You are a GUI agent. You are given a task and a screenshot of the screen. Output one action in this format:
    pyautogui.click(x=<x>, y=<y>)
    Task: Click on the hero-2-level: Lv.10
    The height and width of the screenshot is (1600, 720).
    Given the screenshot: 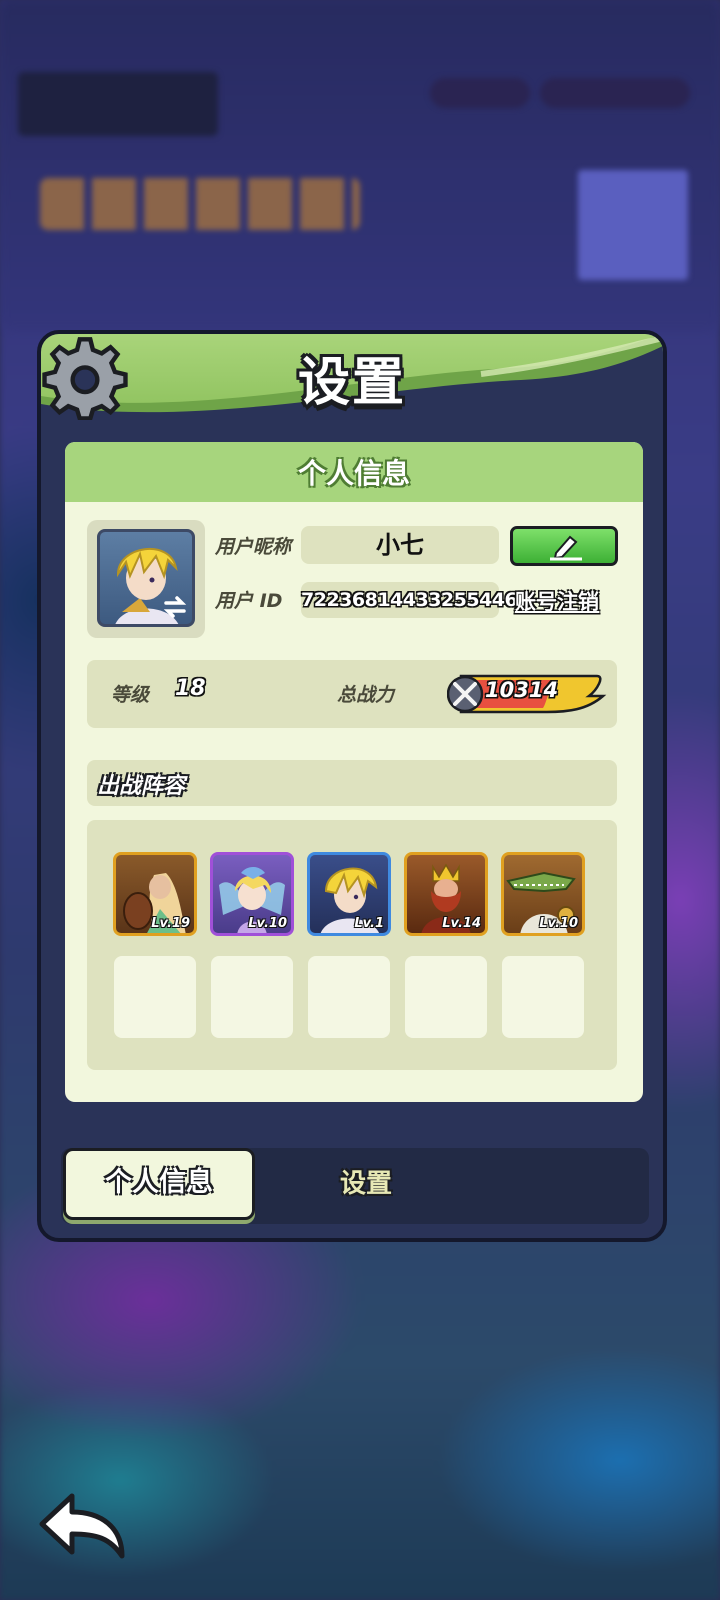 What is the action you would take?
    pyautogui.click(x=267, y=923)
    